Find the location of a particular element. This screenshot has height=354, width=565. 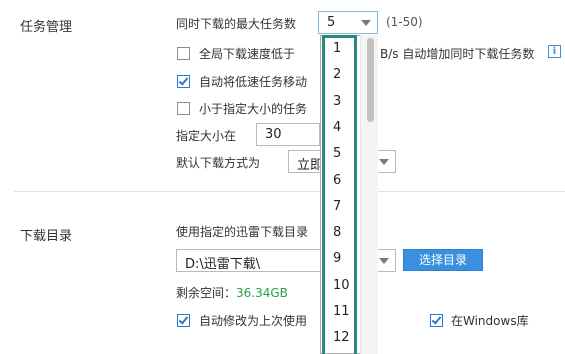

task-section-title: 任务管理 is located at coordinates (46, 27).